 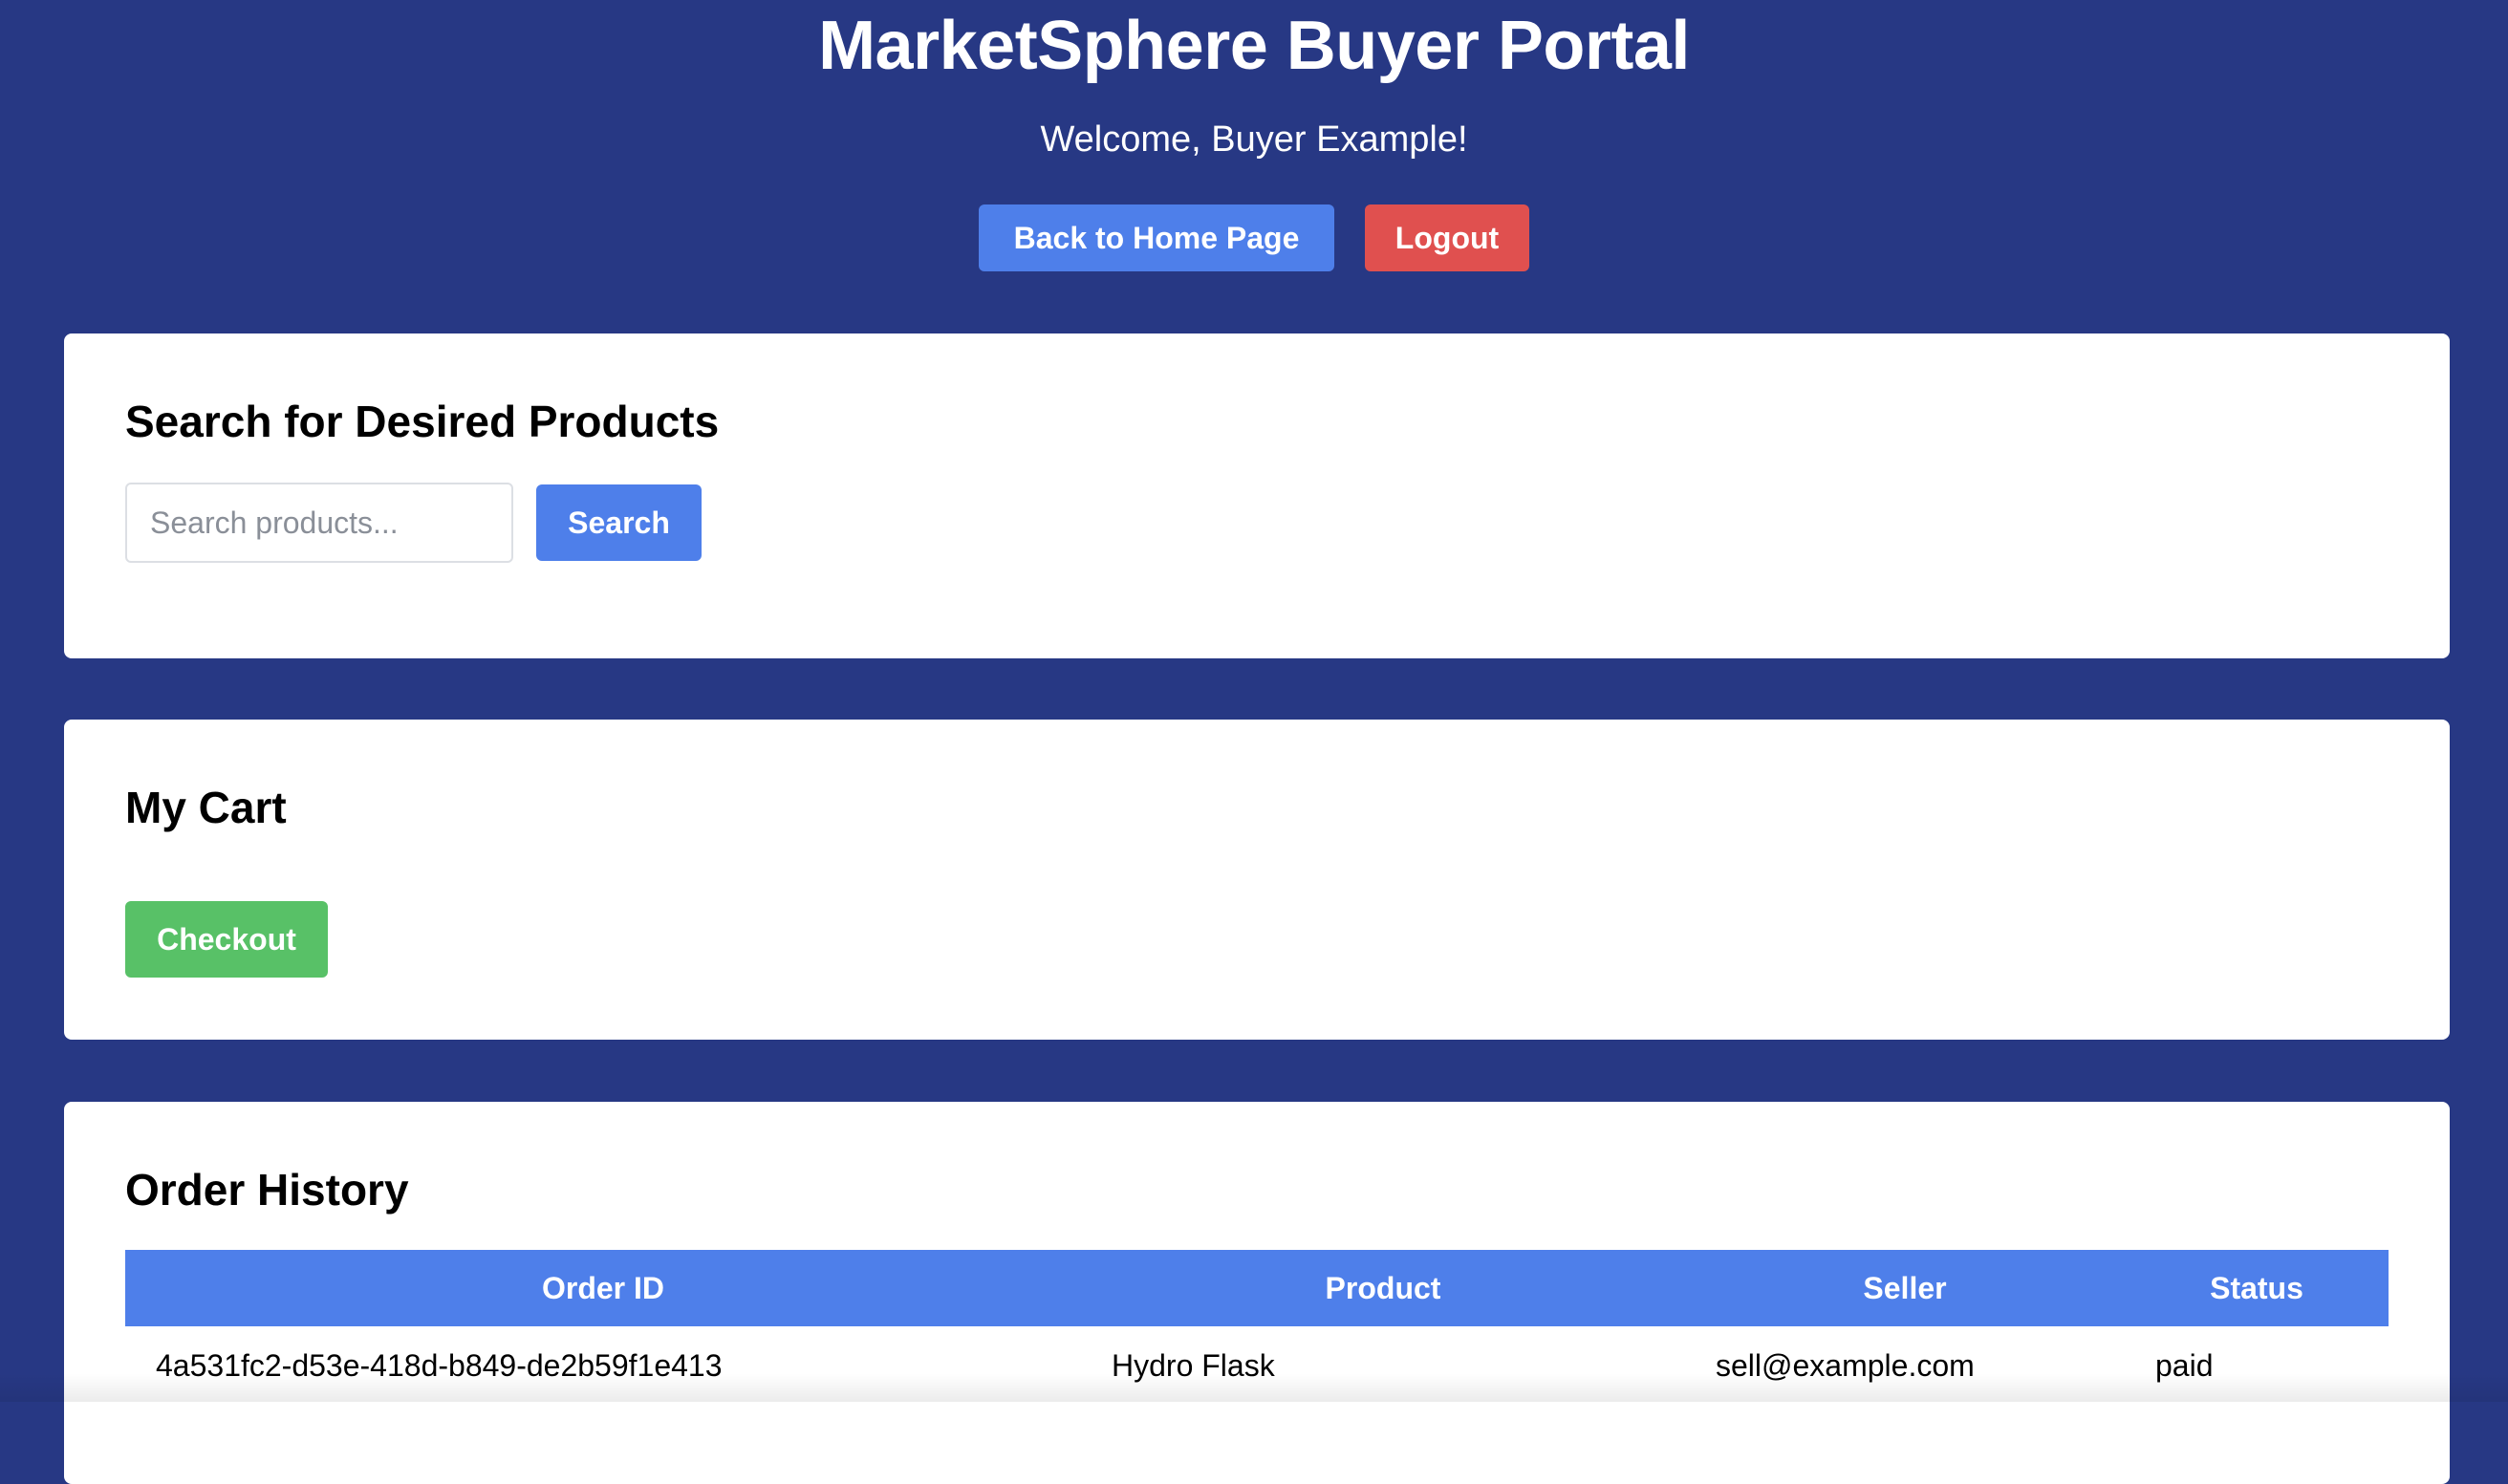 I want to click on column-header-seller: Seller, so click(x=1905, y=1288).